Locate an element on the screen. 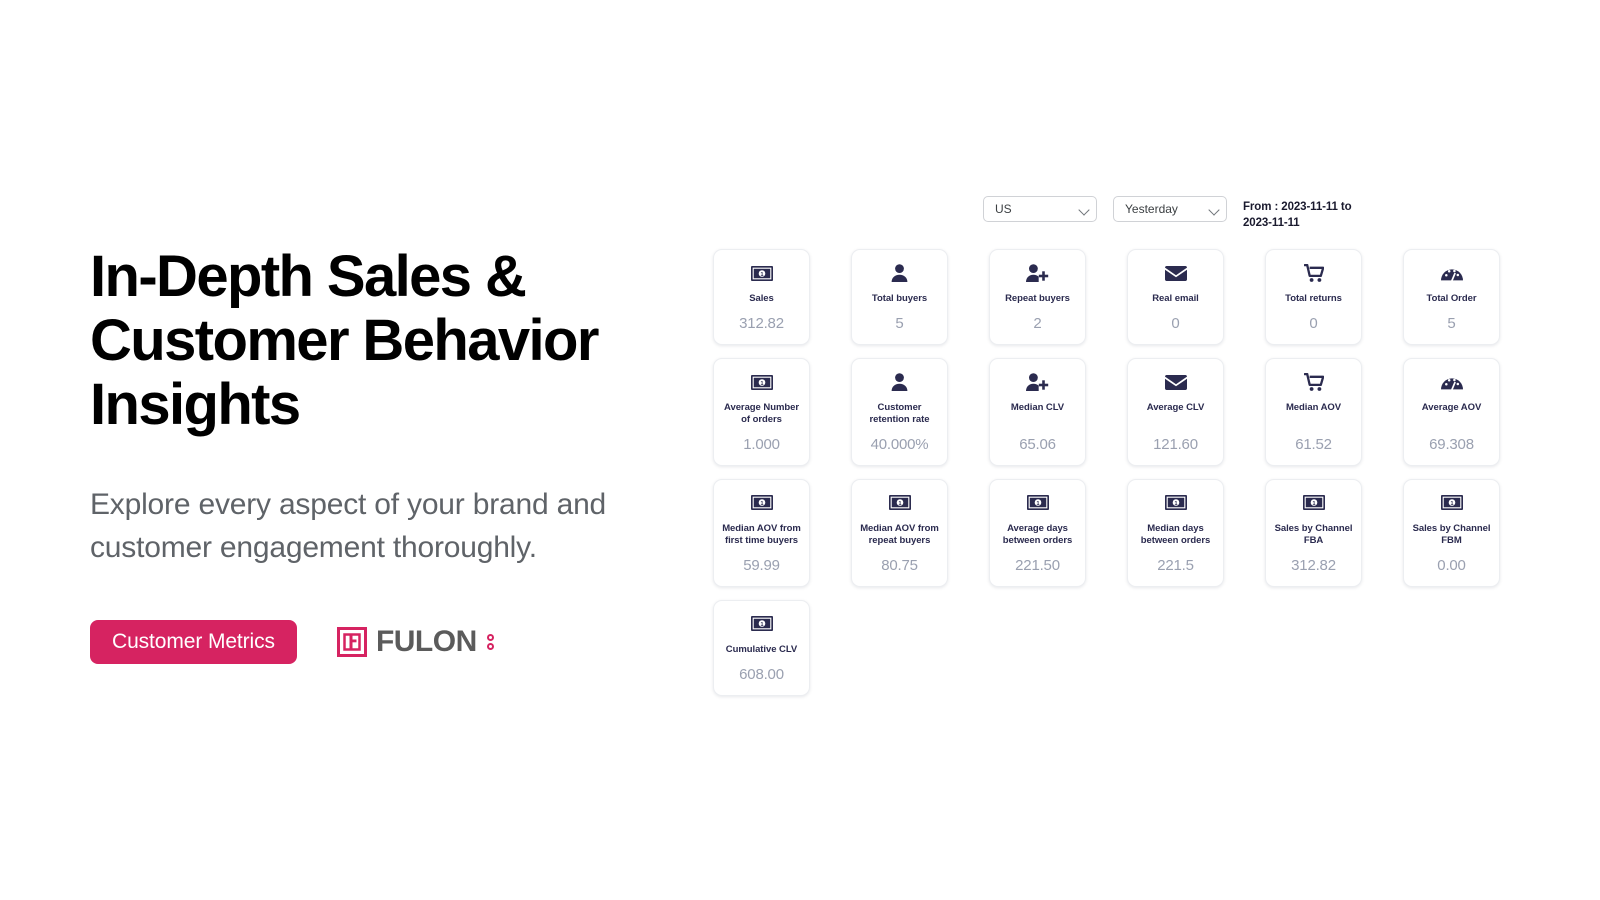  metric-card: 1 Sales 312.82 is located at coordinates (761, 297).